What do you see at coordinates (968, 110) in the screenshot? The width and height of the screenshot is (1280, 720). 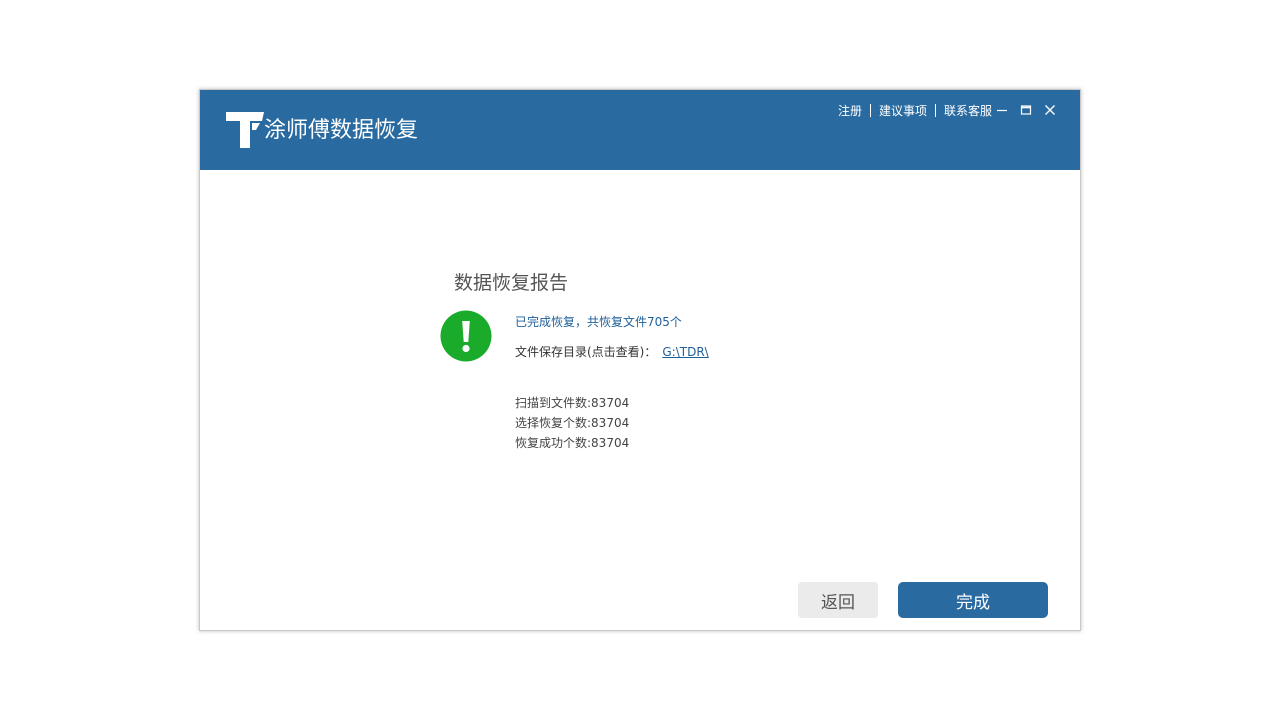 I see `contact-support-link: 联系客服` at bounding box center [968, 110].